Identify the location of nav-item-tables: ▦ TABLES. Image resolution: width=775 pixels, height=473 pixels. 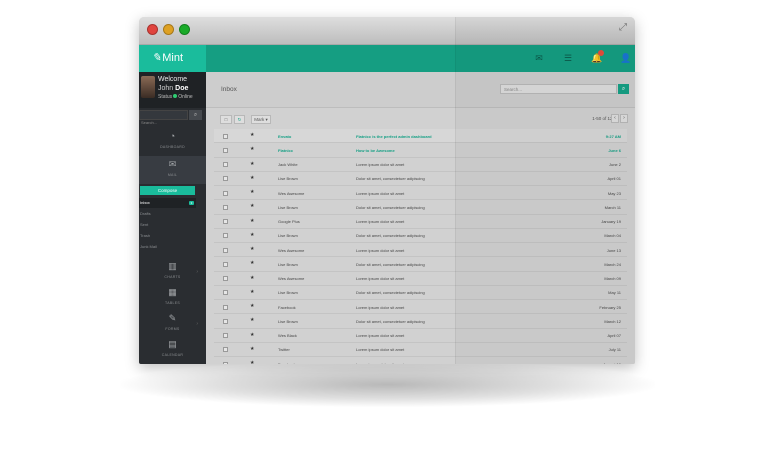
(172, 298).